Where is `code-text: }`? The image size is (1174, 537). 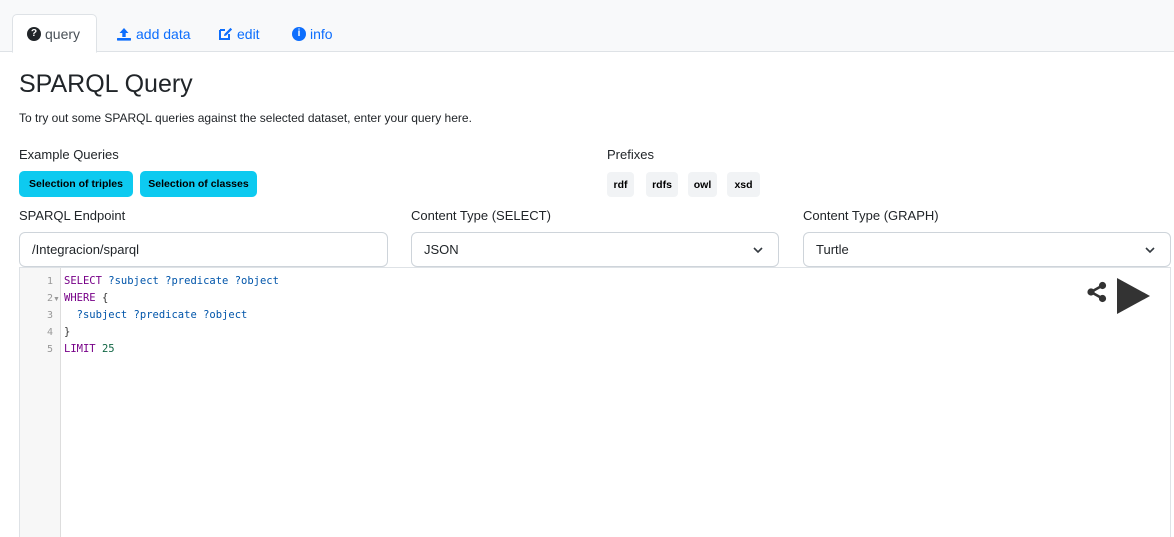 code-text: } is located at coordinates (67, 332).